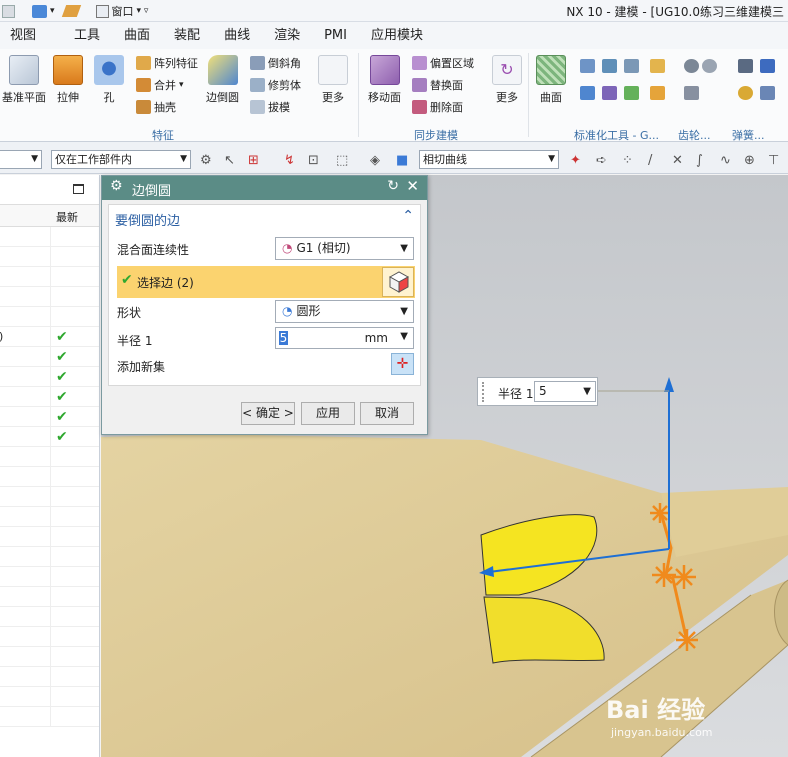  I want to click on intersect-icon: ✕, so click(677, 160).